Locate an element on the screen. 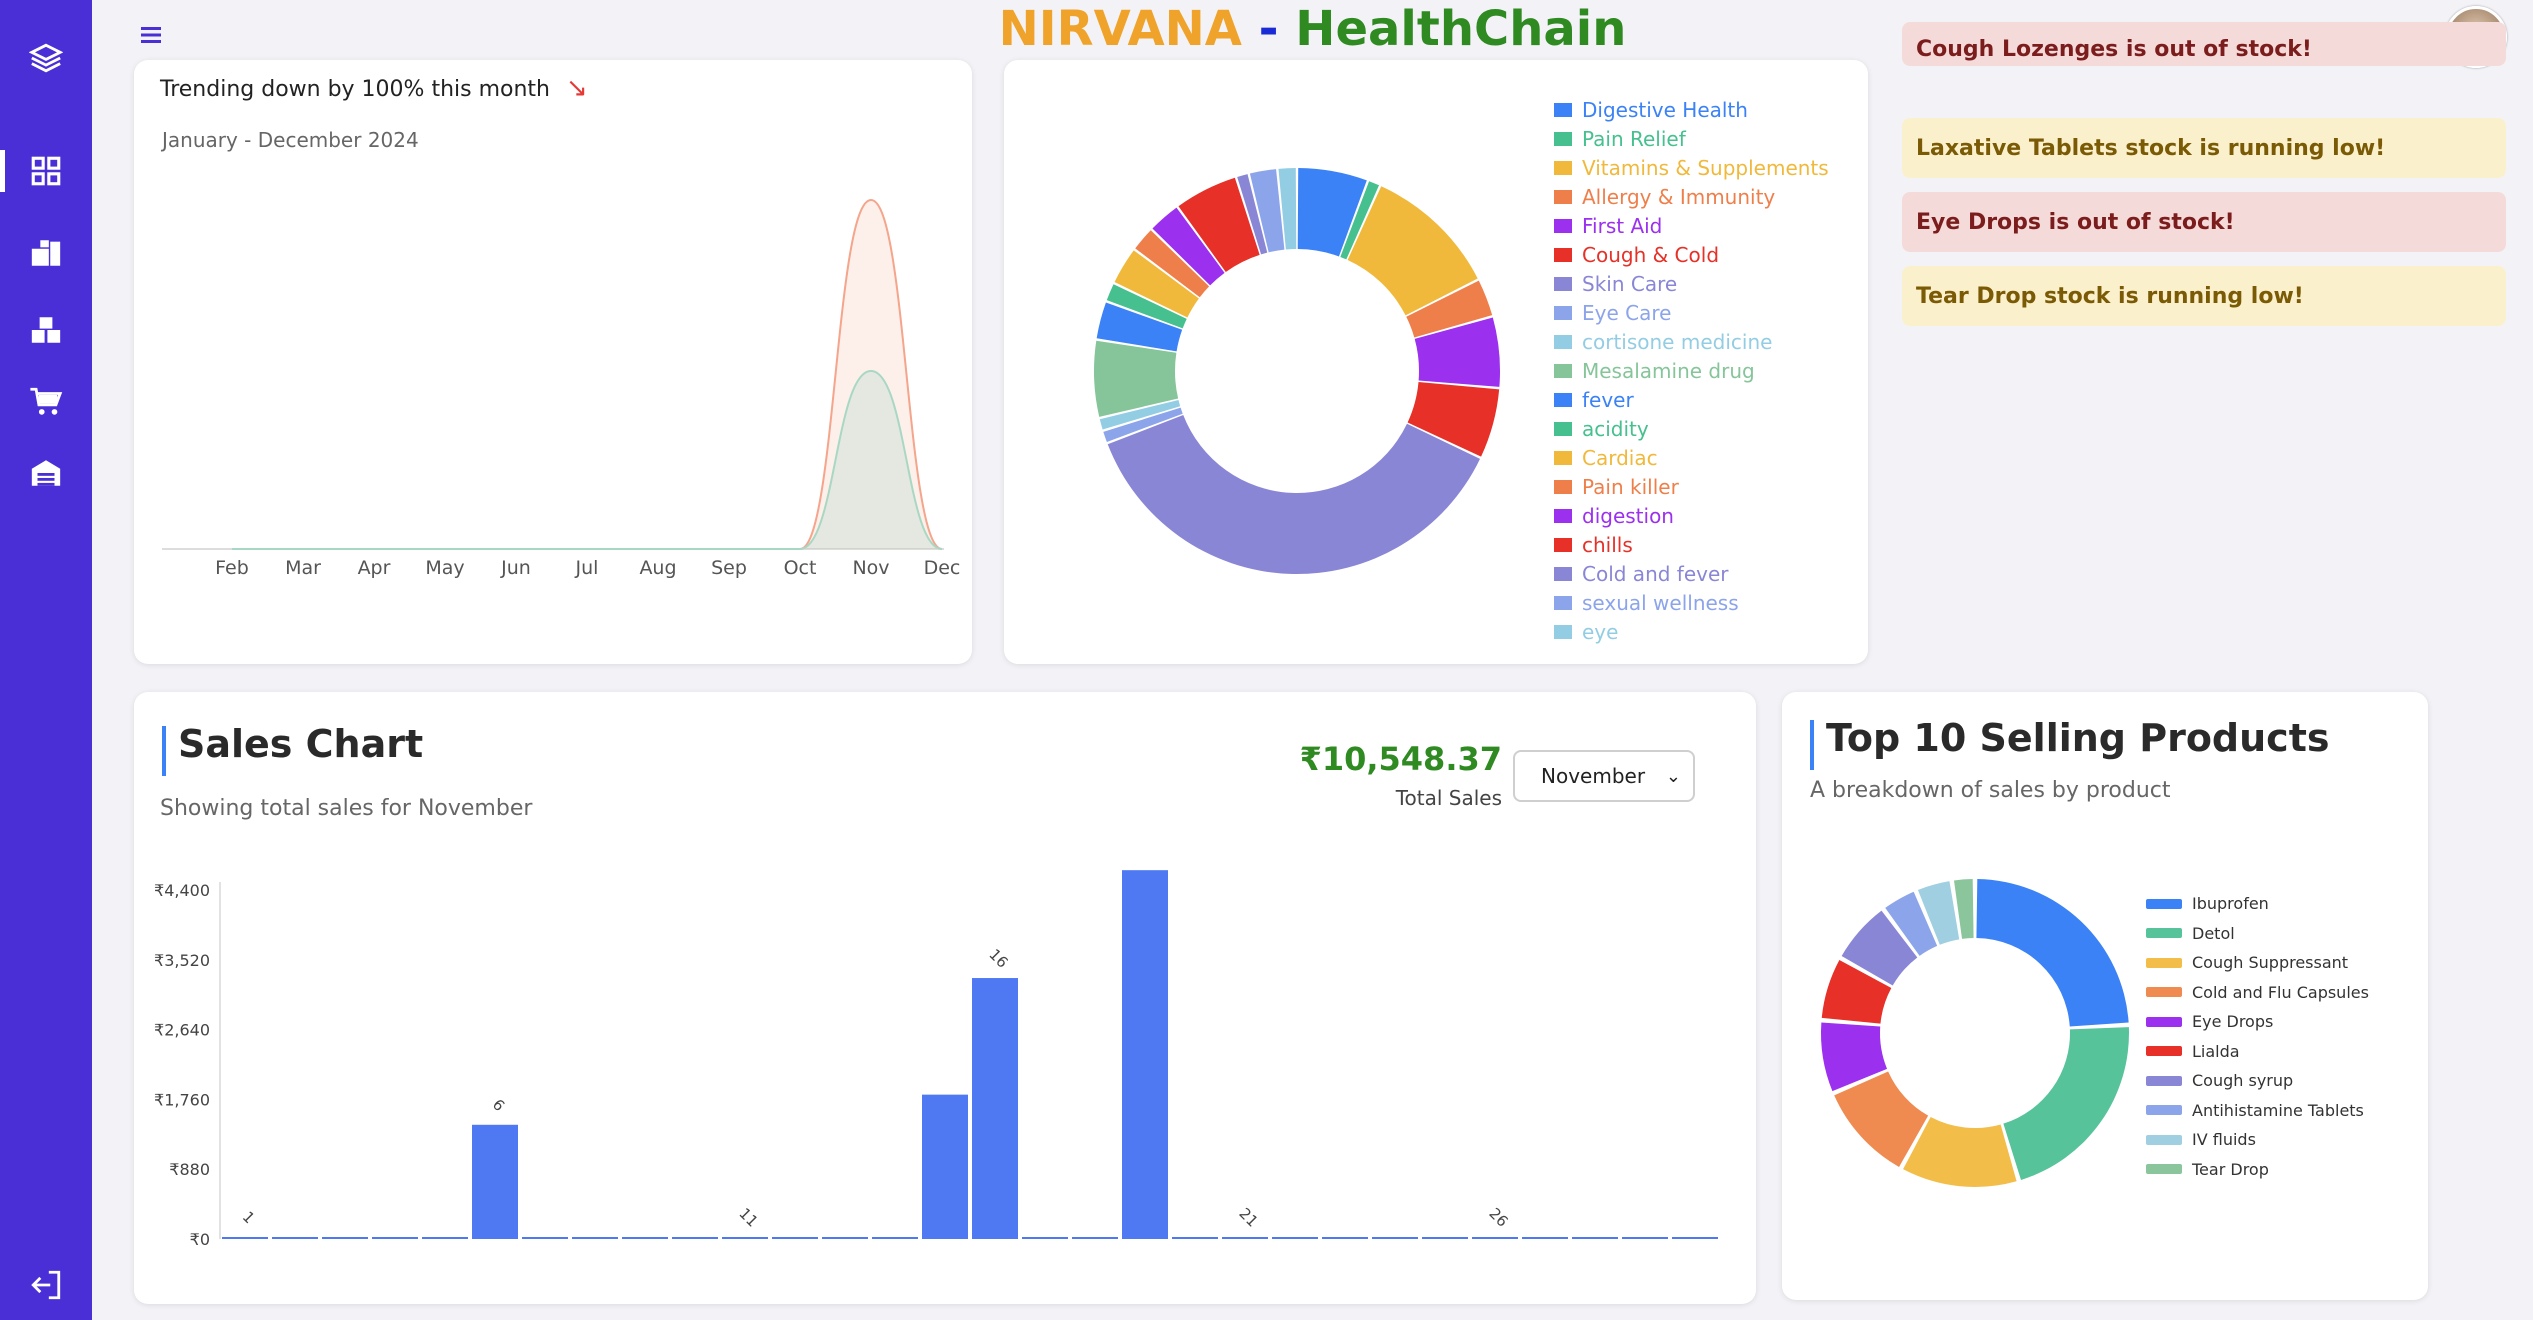  y-tick-label: ₹2,640 is located at coordinates (182, 1030).